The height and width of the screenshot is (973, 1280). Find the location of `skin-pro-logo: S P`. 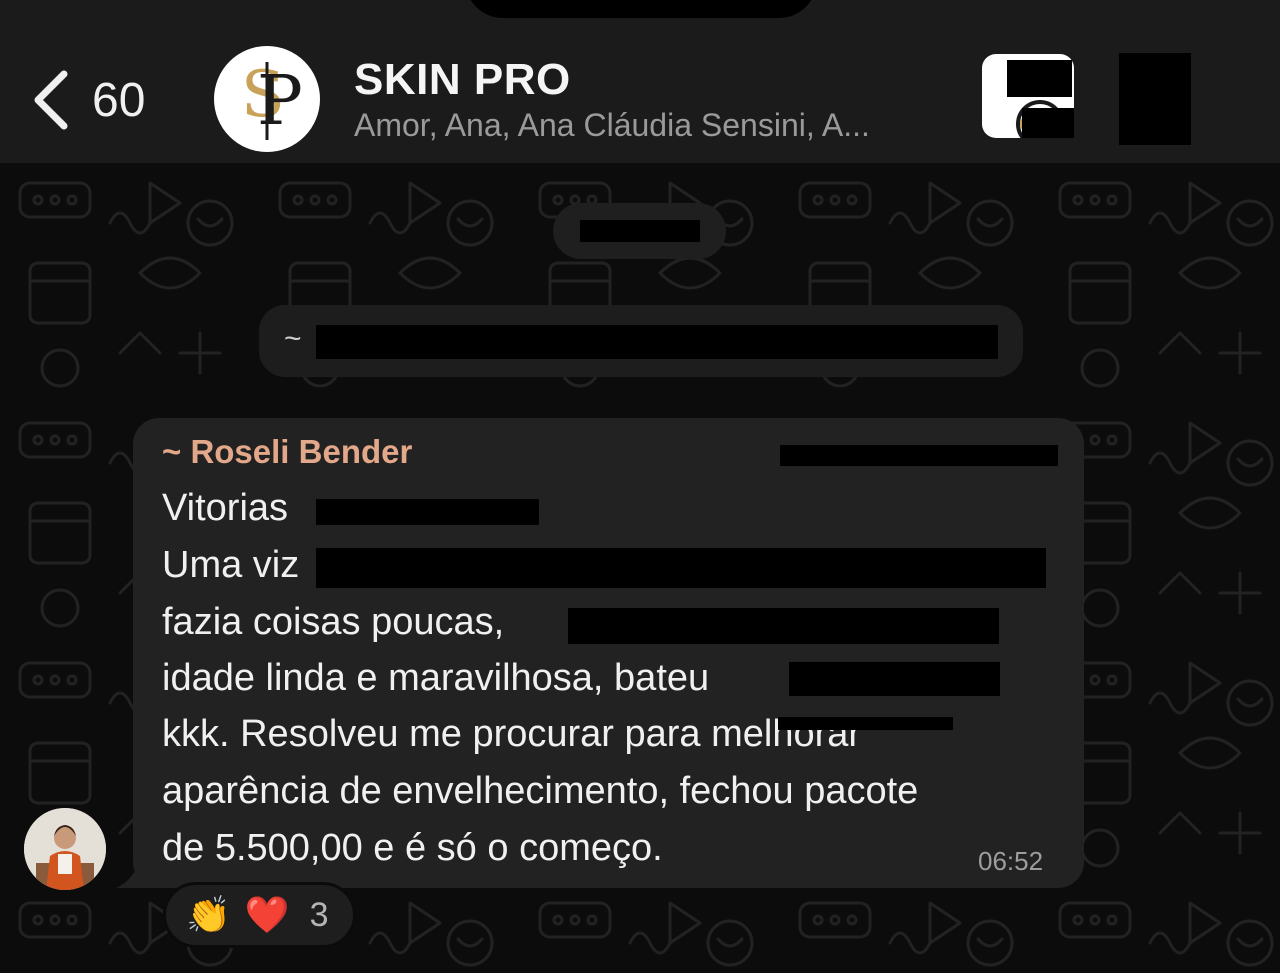

skin-pro-logo: S P is located at coordinates (272, 99).